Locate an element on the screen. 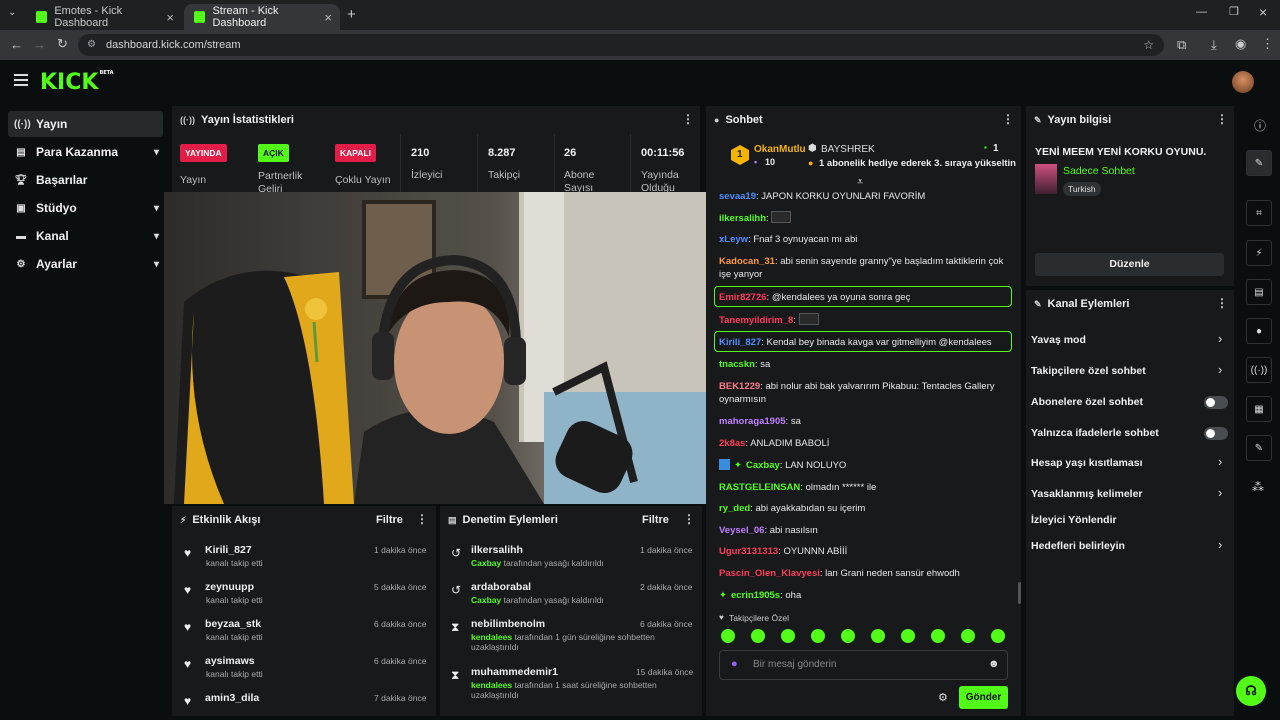 This screenshot has height=720, width=1280. site-info-icon: ⚙ is located at coordinates (91, 45).